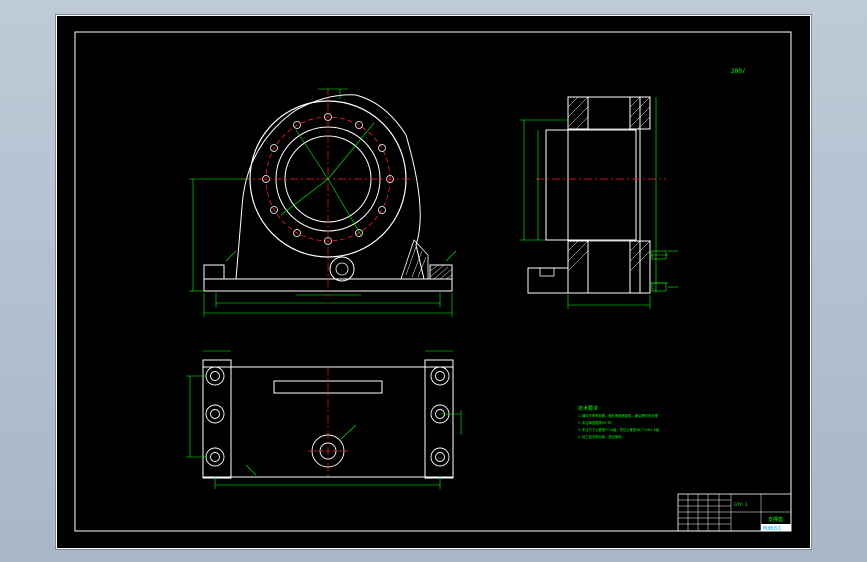 This screenshot has height=562, width=867. What do you see at coordinates (600, 436) in the screenshot?
I see `tech-req-line-4: 4.加工前去除毛刺、锐边倒钝` at bounding box center [600, 436].